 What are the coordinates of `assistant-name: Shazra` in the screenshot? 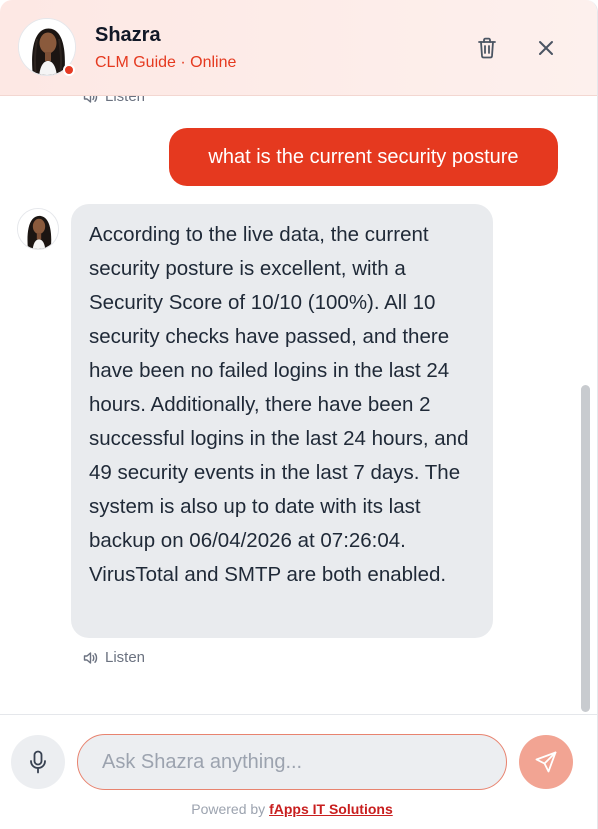 It's located at (128, 35).